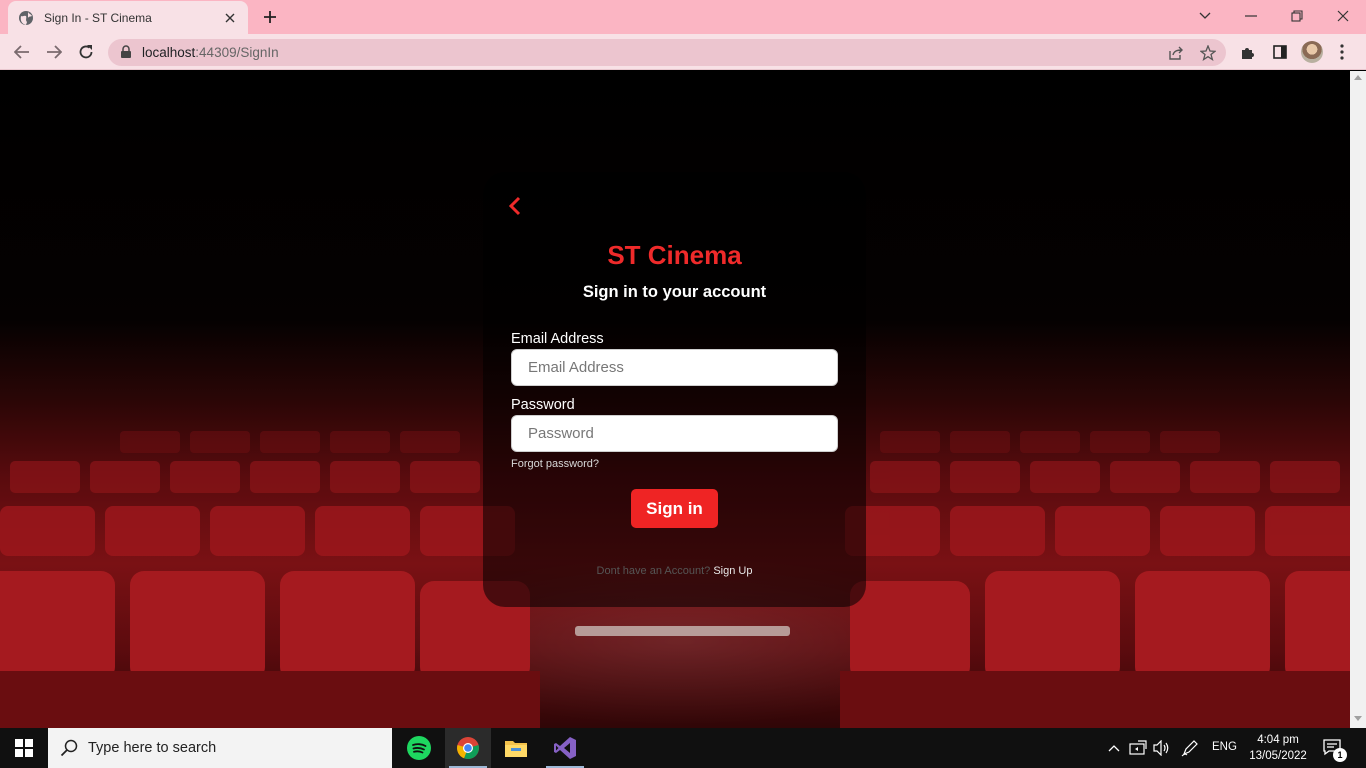 The width and height of the screenshot is (1366, 768). Describe the element at coordinates (653, 571) in the screenshot. I see `signup-prefix-text: Dont have an Account?` at that location.